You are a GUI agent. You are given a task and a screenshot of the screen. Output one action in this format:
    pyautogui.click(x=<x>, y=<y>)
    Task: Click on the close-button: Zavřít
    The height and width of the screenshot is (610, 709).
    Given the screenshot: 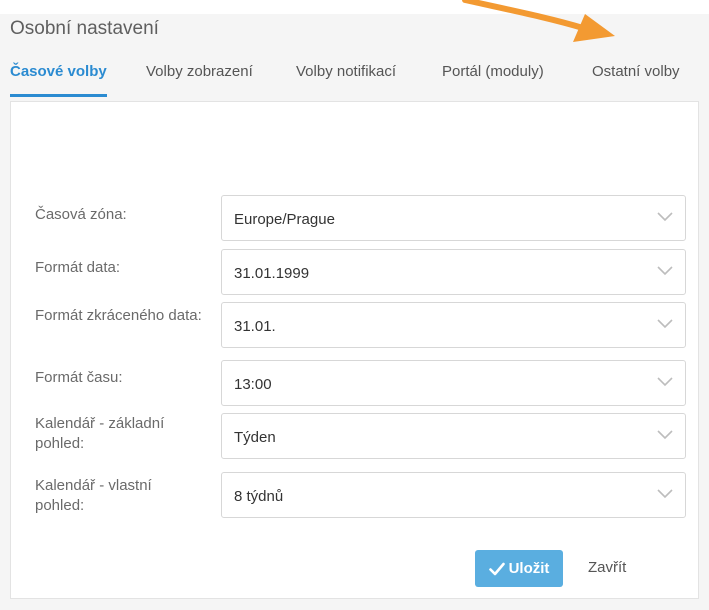 What is the action you would take?
    pyautogui.click(x=607, y=567)
    